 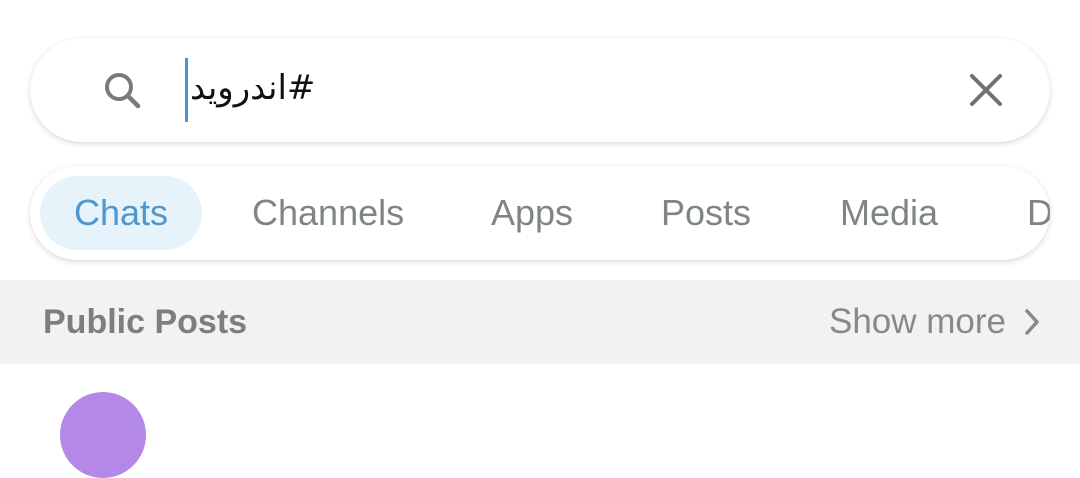 What do you see at coordinates (122, 90) in the screenshot?
I see `search-icon` at bounding box center [122, 90].